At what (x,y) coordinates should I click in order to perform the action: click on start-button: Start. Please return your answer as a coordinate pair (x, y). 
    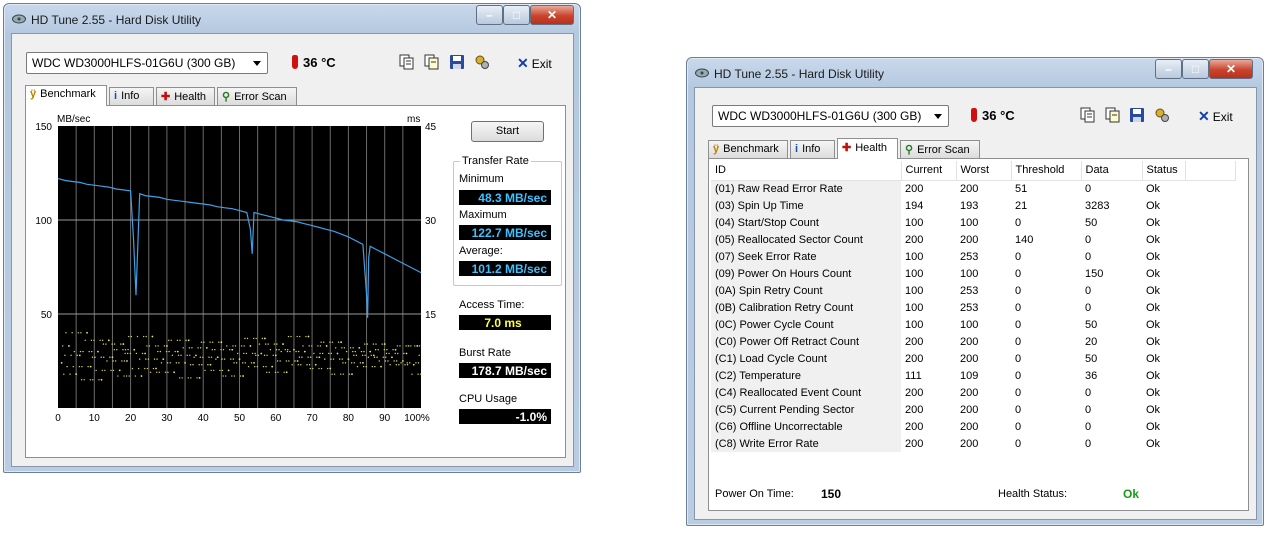
    Looking at the image, I should click on (507, 131).